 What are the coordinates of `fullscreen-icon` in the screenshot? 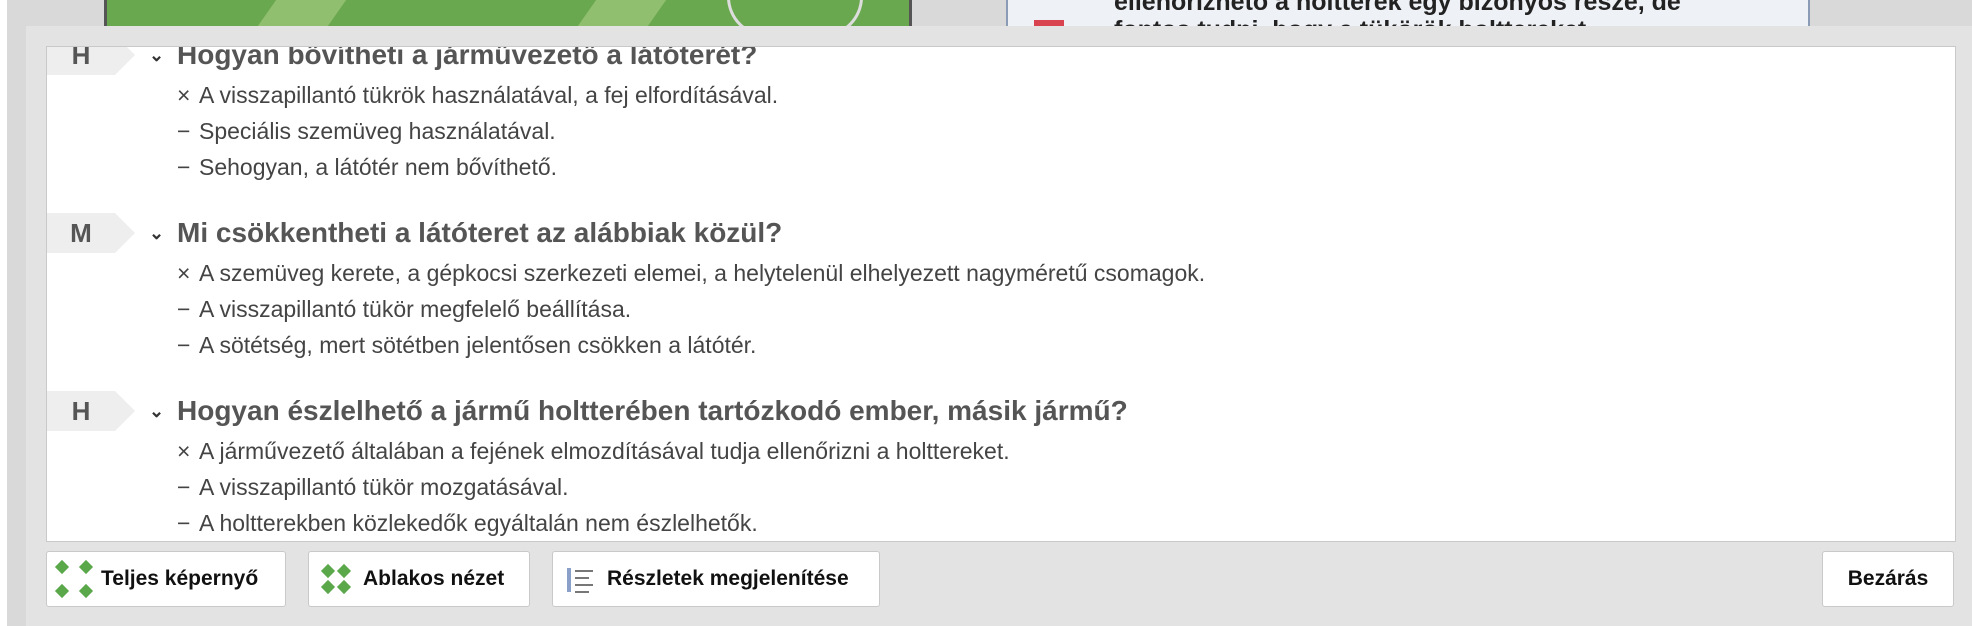 It's located at (74, 579).